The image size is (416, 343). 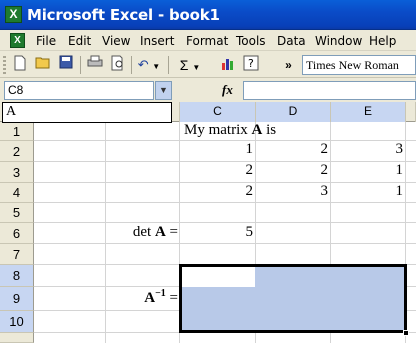 I want to click on cell-e4: 1, so click(x=367, y=191).